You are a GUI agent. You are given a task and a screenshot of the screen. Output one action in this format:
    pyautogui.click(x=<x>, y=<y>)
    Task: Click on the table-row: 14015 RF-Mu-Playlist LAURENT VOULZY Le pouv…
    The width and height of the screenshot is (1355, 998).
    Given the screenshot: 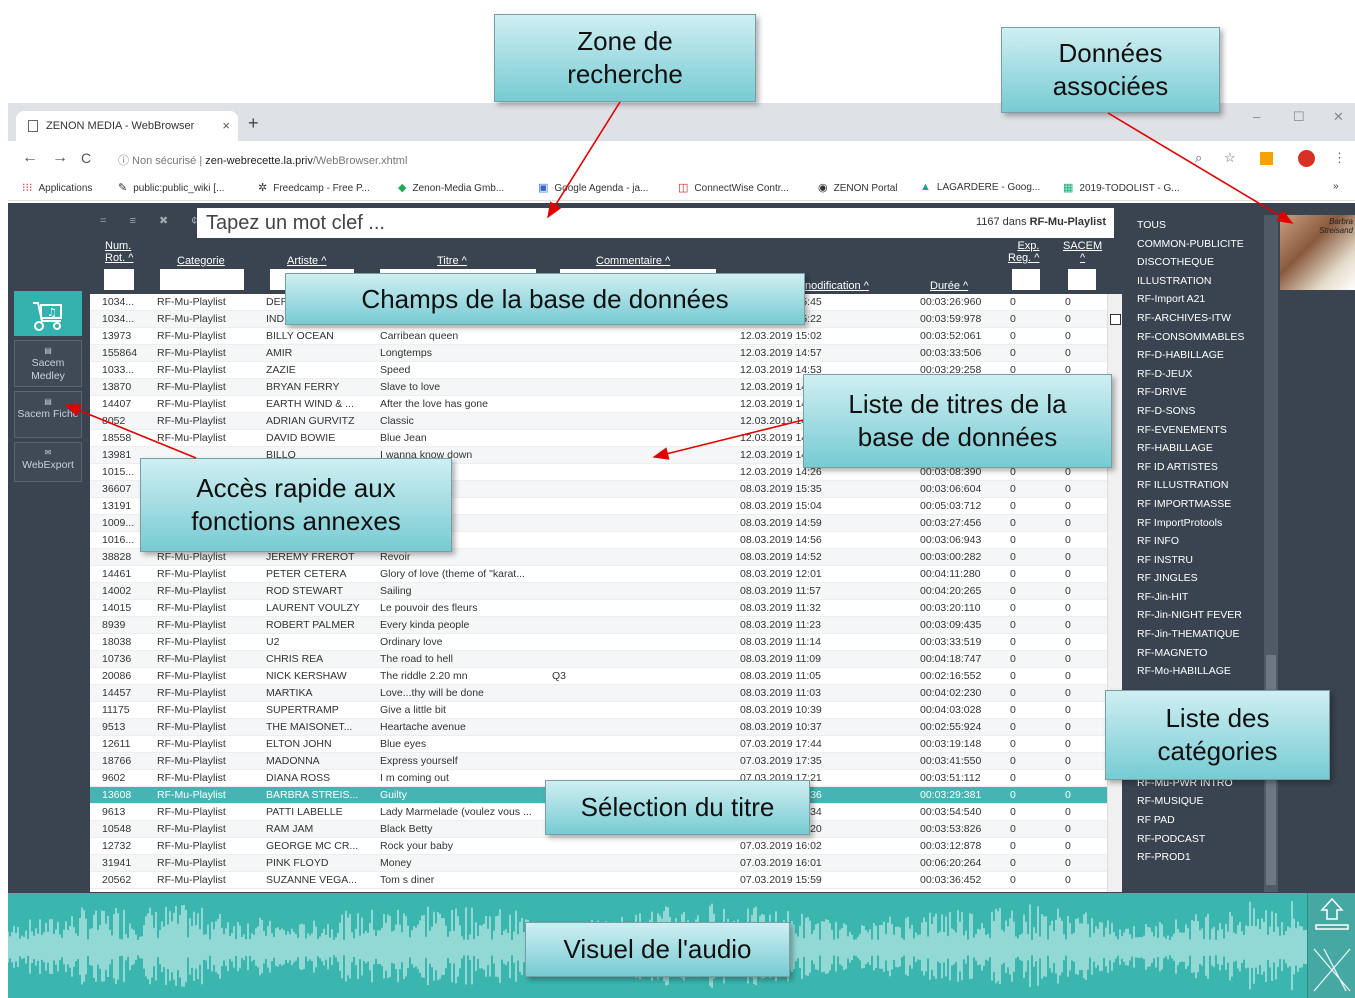 What is the action you would take?
    pyautogui.click(x=598, y=608)
    